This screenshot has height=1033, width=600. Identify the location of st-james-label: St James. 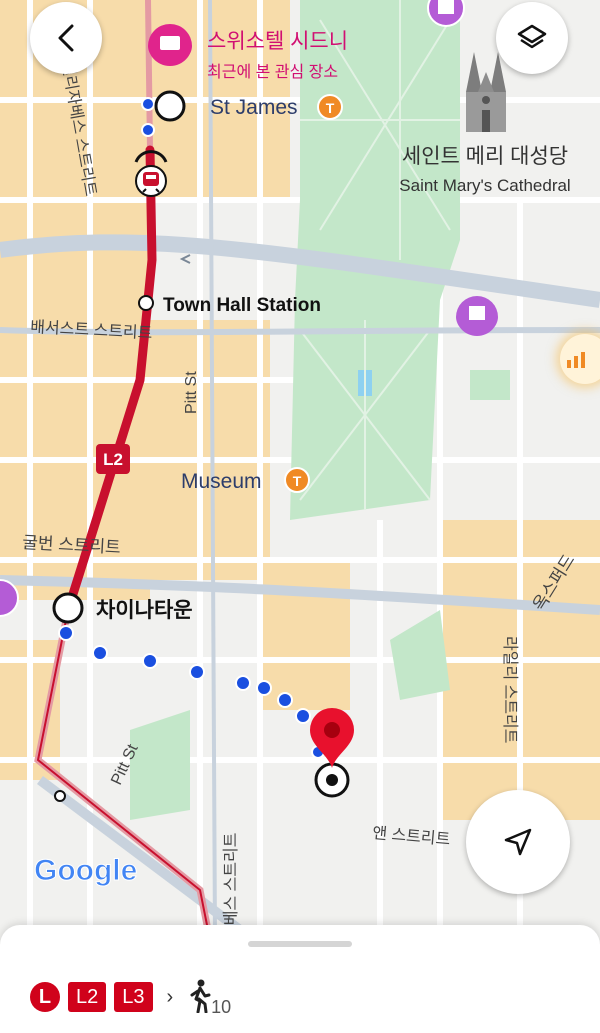
(254, 107).